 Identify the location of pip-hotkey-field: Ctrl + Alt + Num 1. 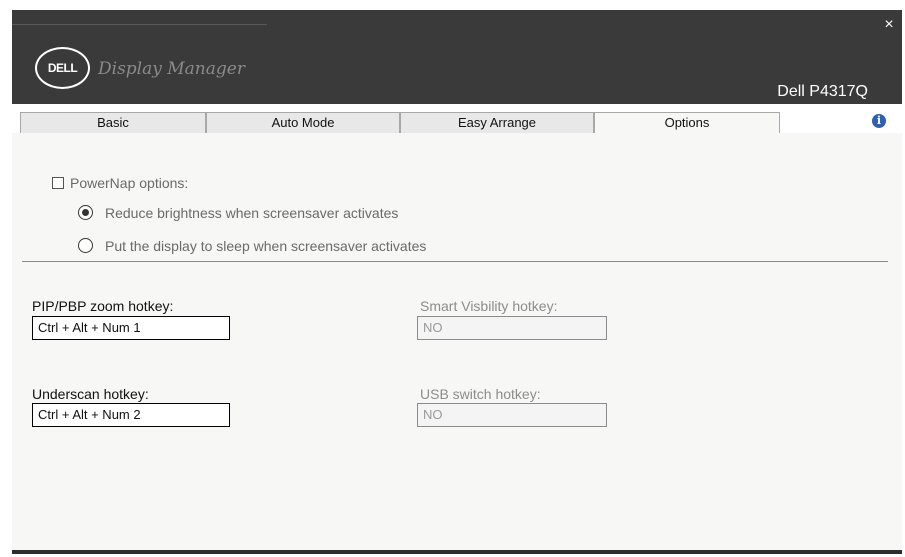
(131, 328).